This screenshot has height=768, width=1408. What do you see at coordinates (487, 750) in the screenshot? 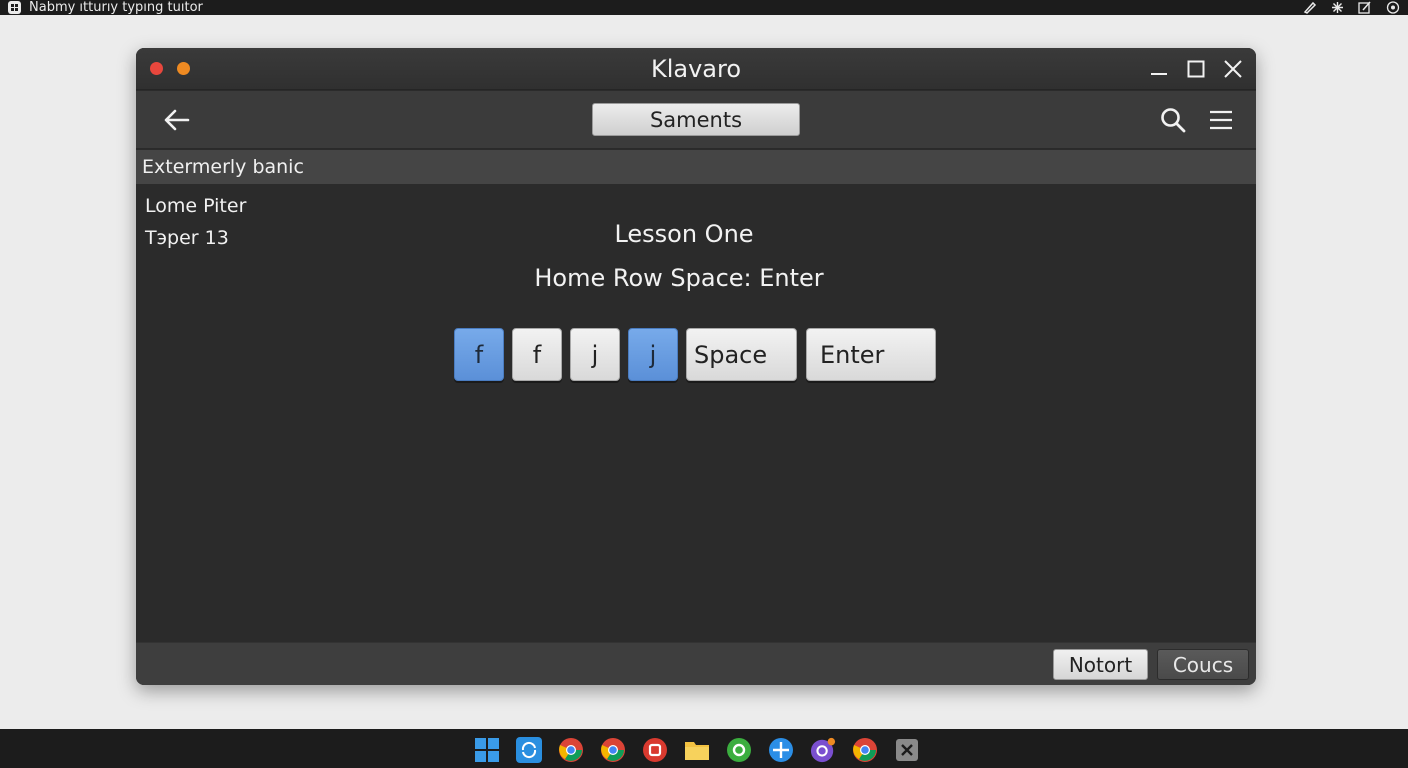
I see `windows-start-icon` at bounding box center [487, 750].